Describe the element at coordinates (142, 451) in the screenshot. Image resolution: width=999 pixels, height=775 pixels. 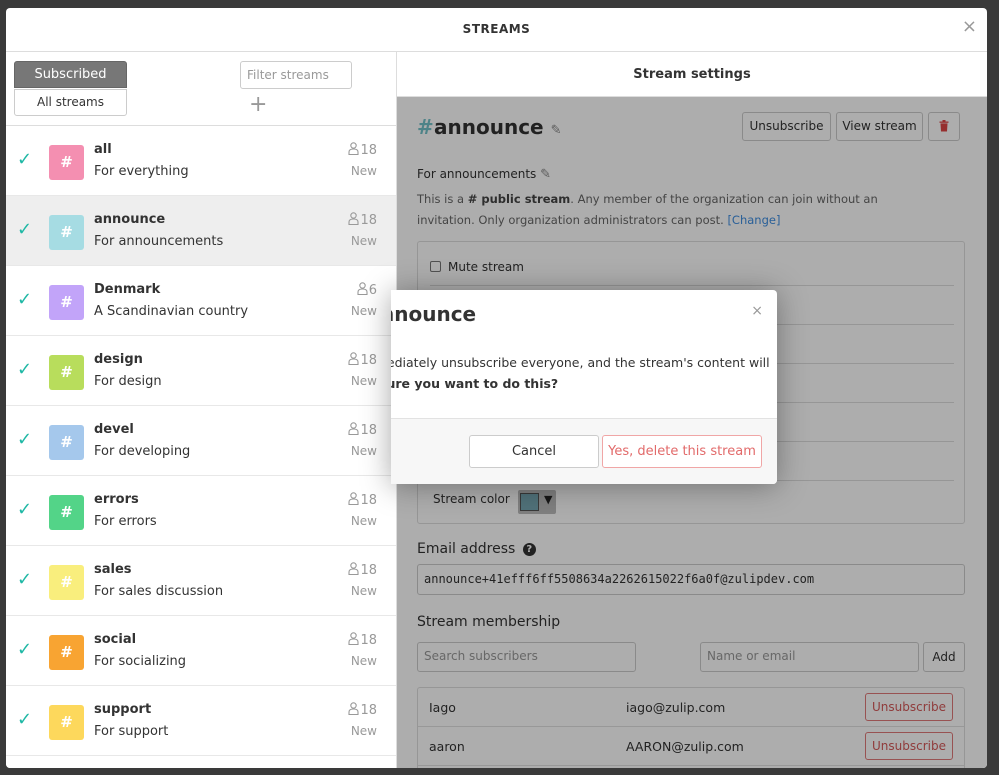
I see `stream-description: For developing` at that location.